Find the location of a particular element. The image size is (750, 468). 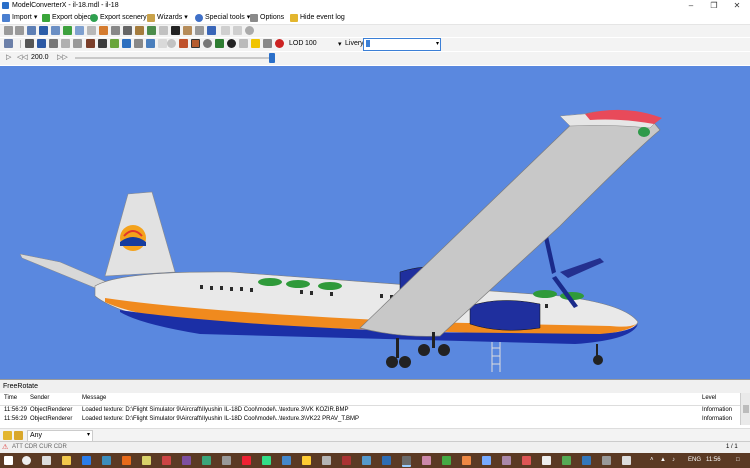

crosshair-icon is located at coordinates (231, 43).